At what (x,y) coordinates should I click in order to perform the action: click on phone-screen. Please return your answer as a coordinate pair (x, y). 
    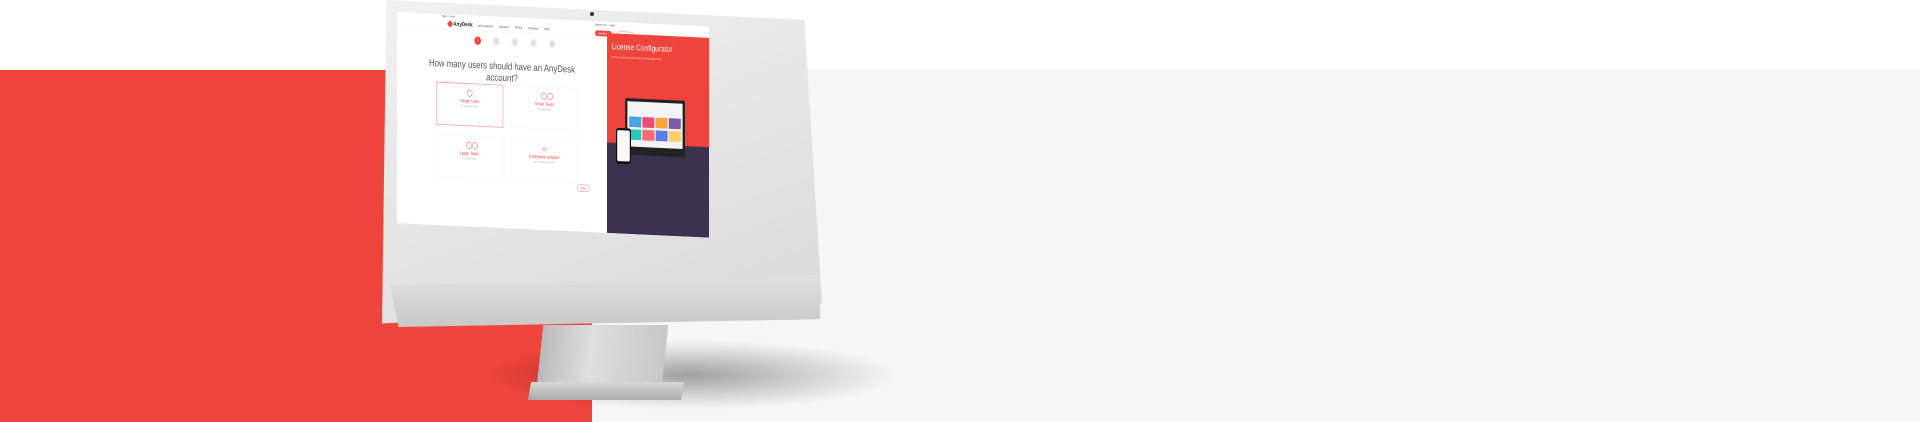
    Looking at the image, I should click on (623, 146).